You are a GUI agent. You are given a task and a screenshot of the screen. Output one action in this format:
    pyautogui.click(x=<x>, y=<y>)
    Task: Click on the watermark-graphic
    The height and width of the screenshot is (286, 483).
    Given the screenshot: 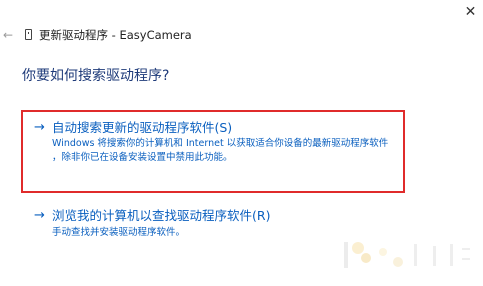 What is the action you would take?
    pyautogui.click(x=407, y=255)
    